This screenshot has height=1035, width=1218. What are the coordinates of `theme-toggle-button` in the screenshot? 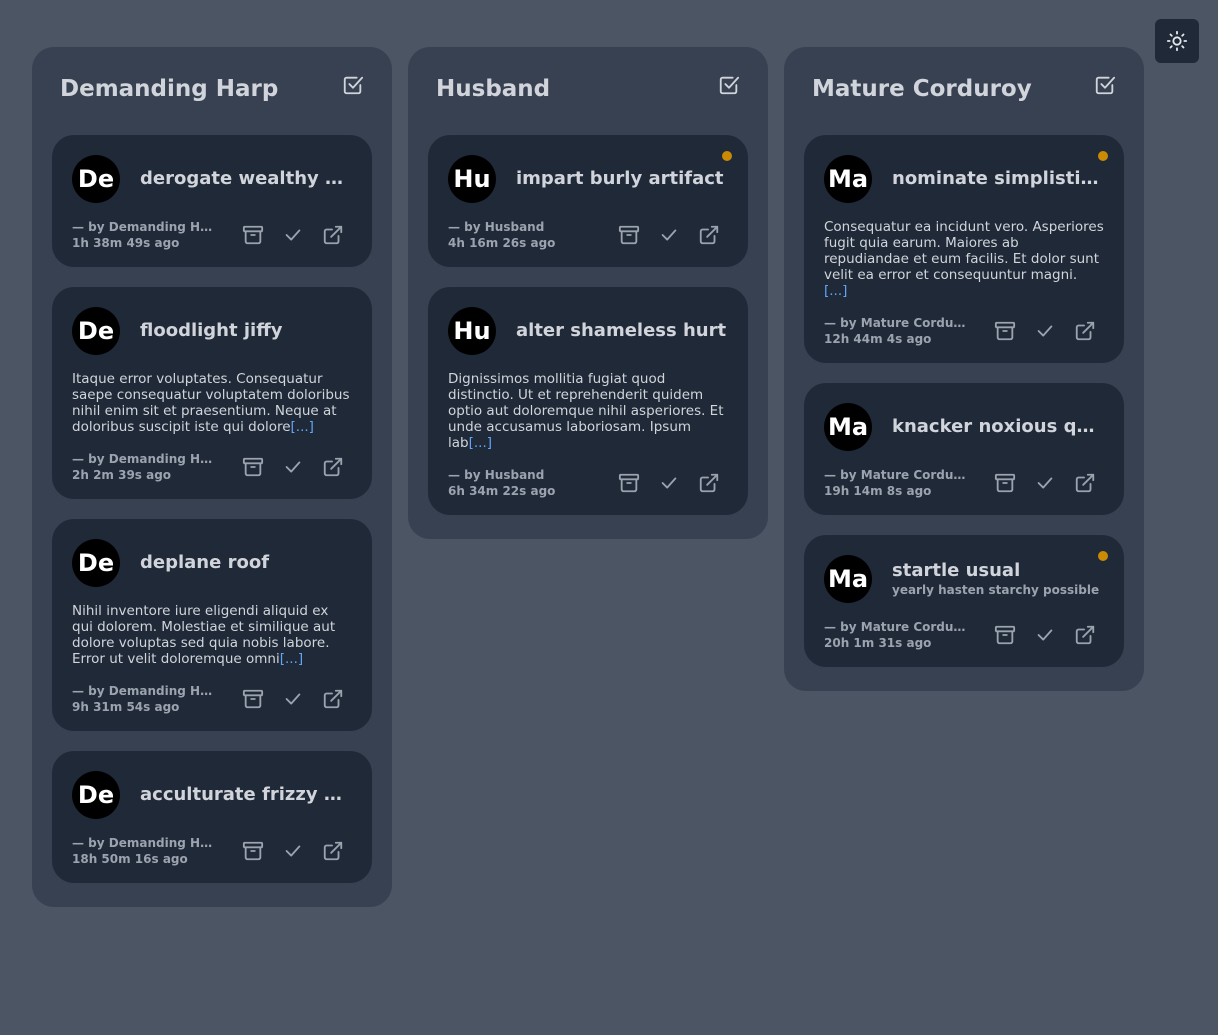 It's located at (1177, 41).